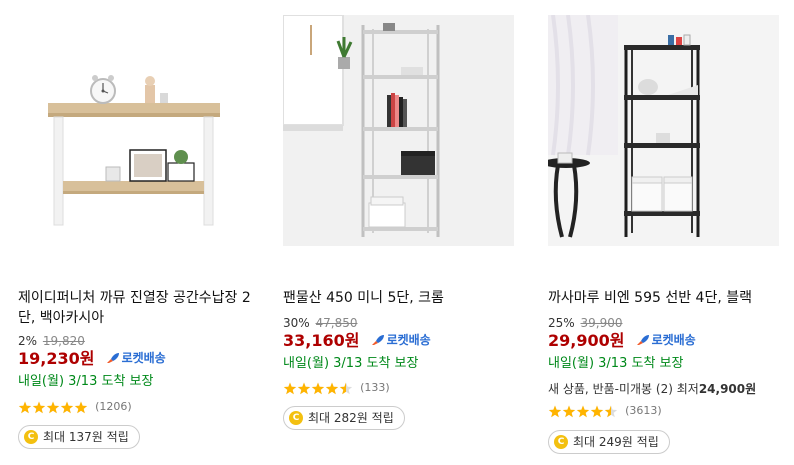 The image size is (794, 465). Describe the element at coordinates (140, 308) in the screenshot. I see `product-name: 제이디퍼니처 까뮤 진열장 공간수납장 2단, 백아카시아` at that location.